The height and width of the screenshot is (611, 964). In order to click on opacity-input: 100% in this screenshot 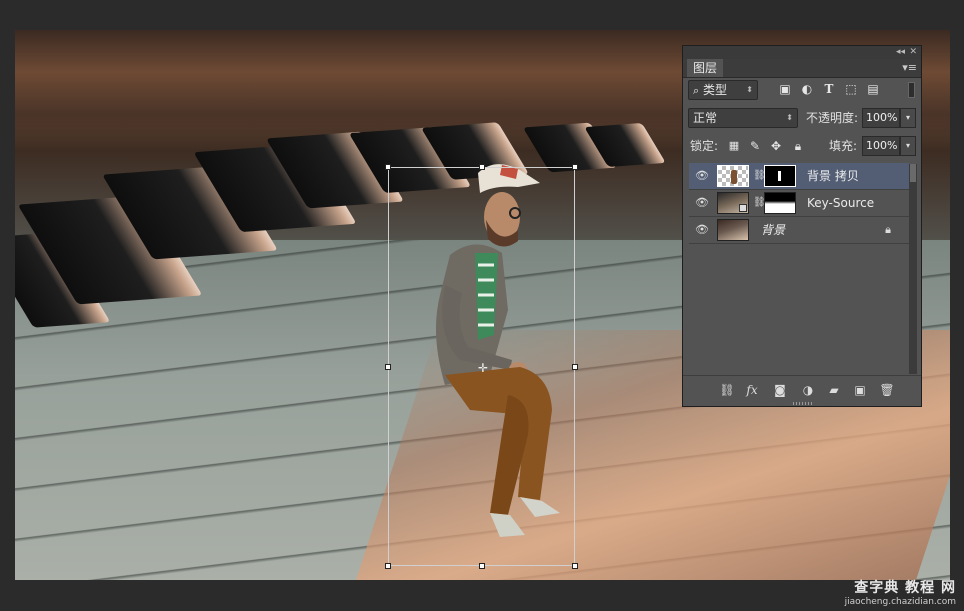, I will do `click(881, 118)`.